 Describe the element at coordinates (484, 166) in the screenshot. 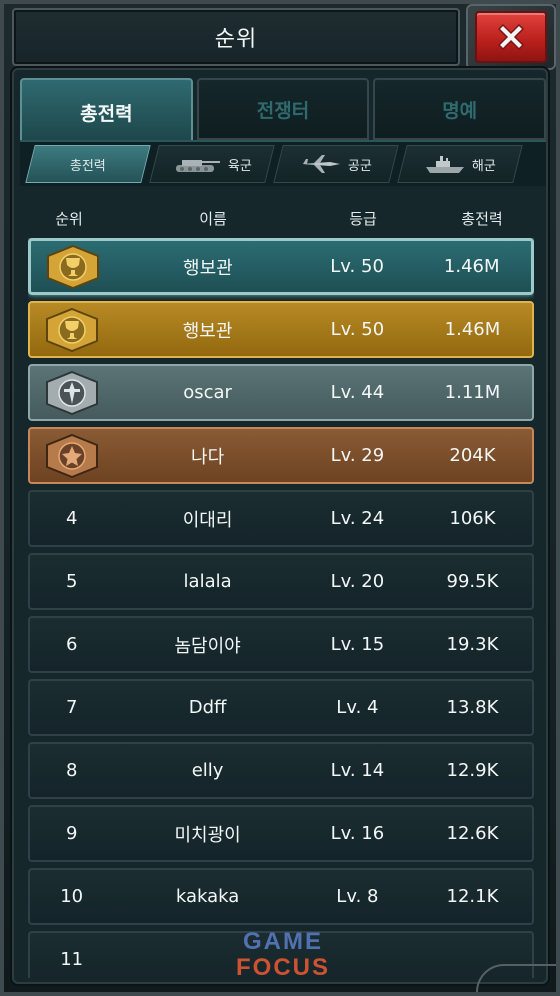

I see `subtab-label: 해군` at that location.